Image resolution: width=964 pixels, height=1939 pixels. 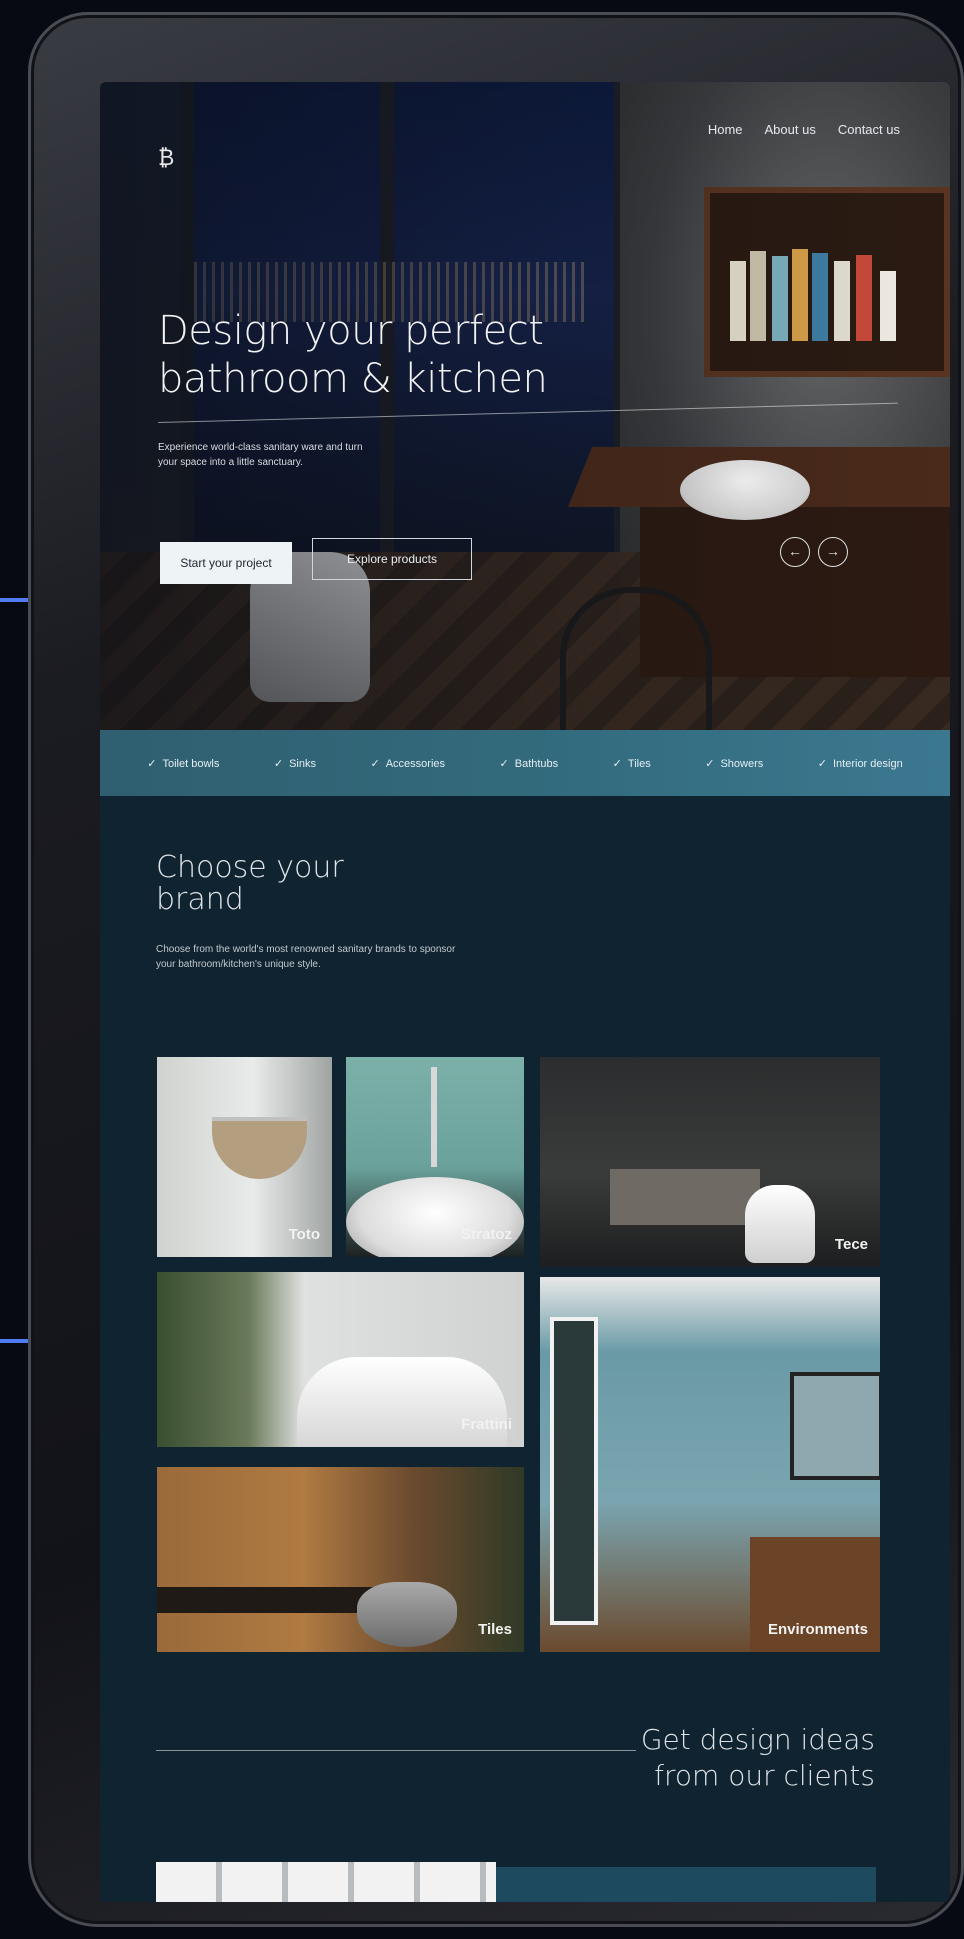 I want to click on brand-tile-frattini: Frattini, so click(x=340, y=1359).